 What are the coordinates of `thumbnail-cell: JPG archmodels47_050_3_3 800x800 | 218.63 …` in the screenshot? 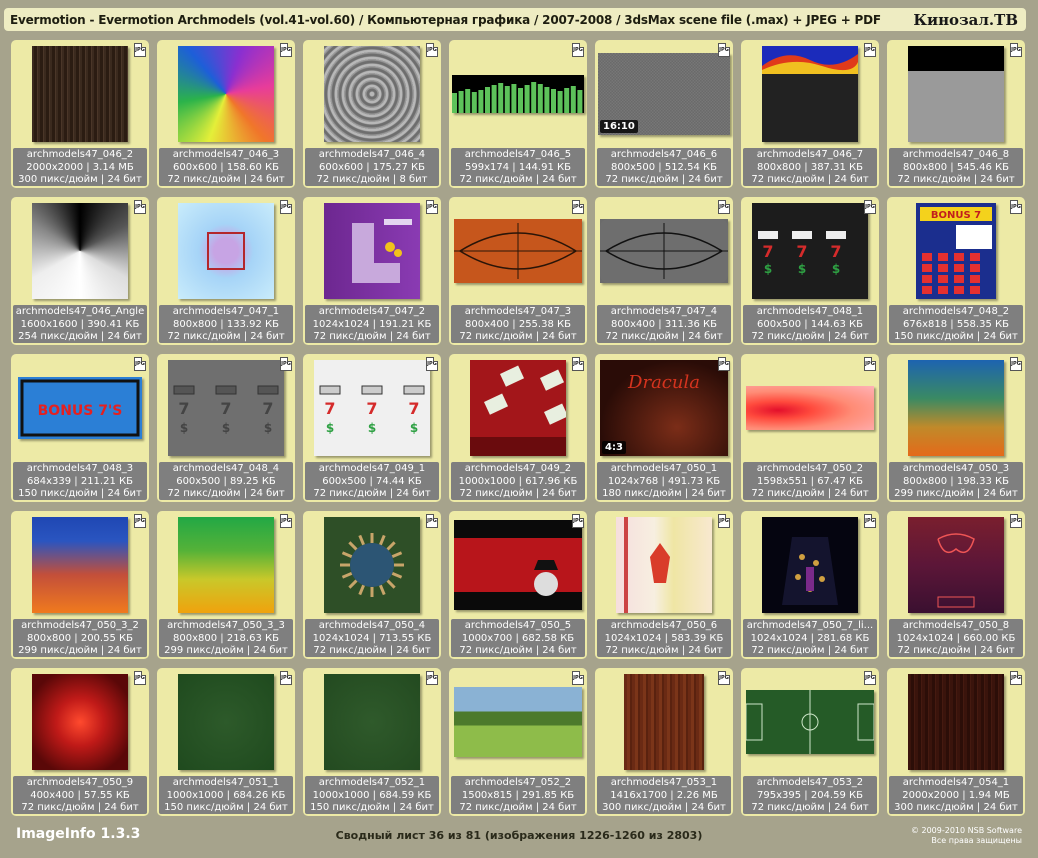 It's located at (226, 585).